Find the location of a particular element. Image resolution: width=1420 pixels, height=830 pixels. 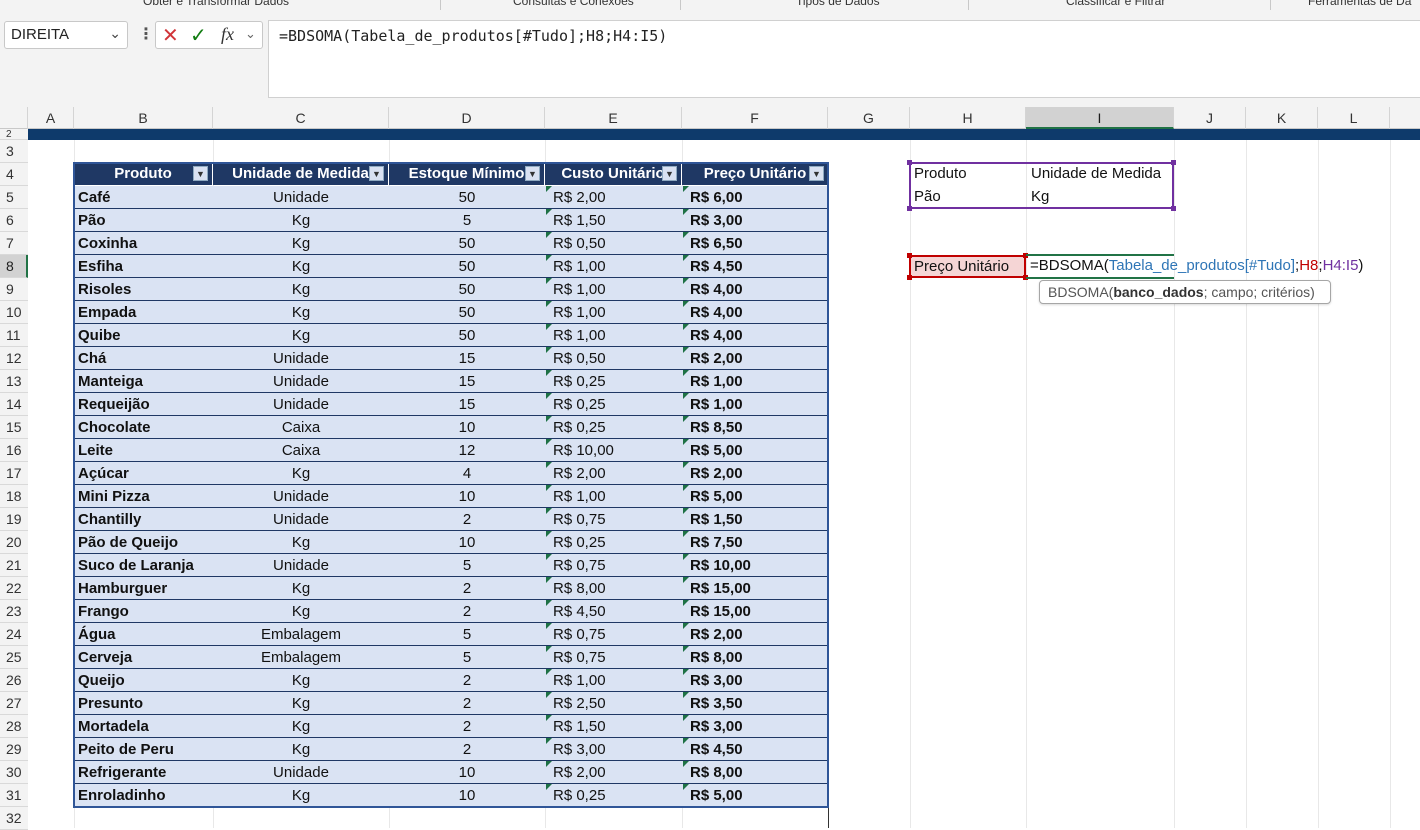

more-options-icon: ⋮ is located at coordinates (146, 34).